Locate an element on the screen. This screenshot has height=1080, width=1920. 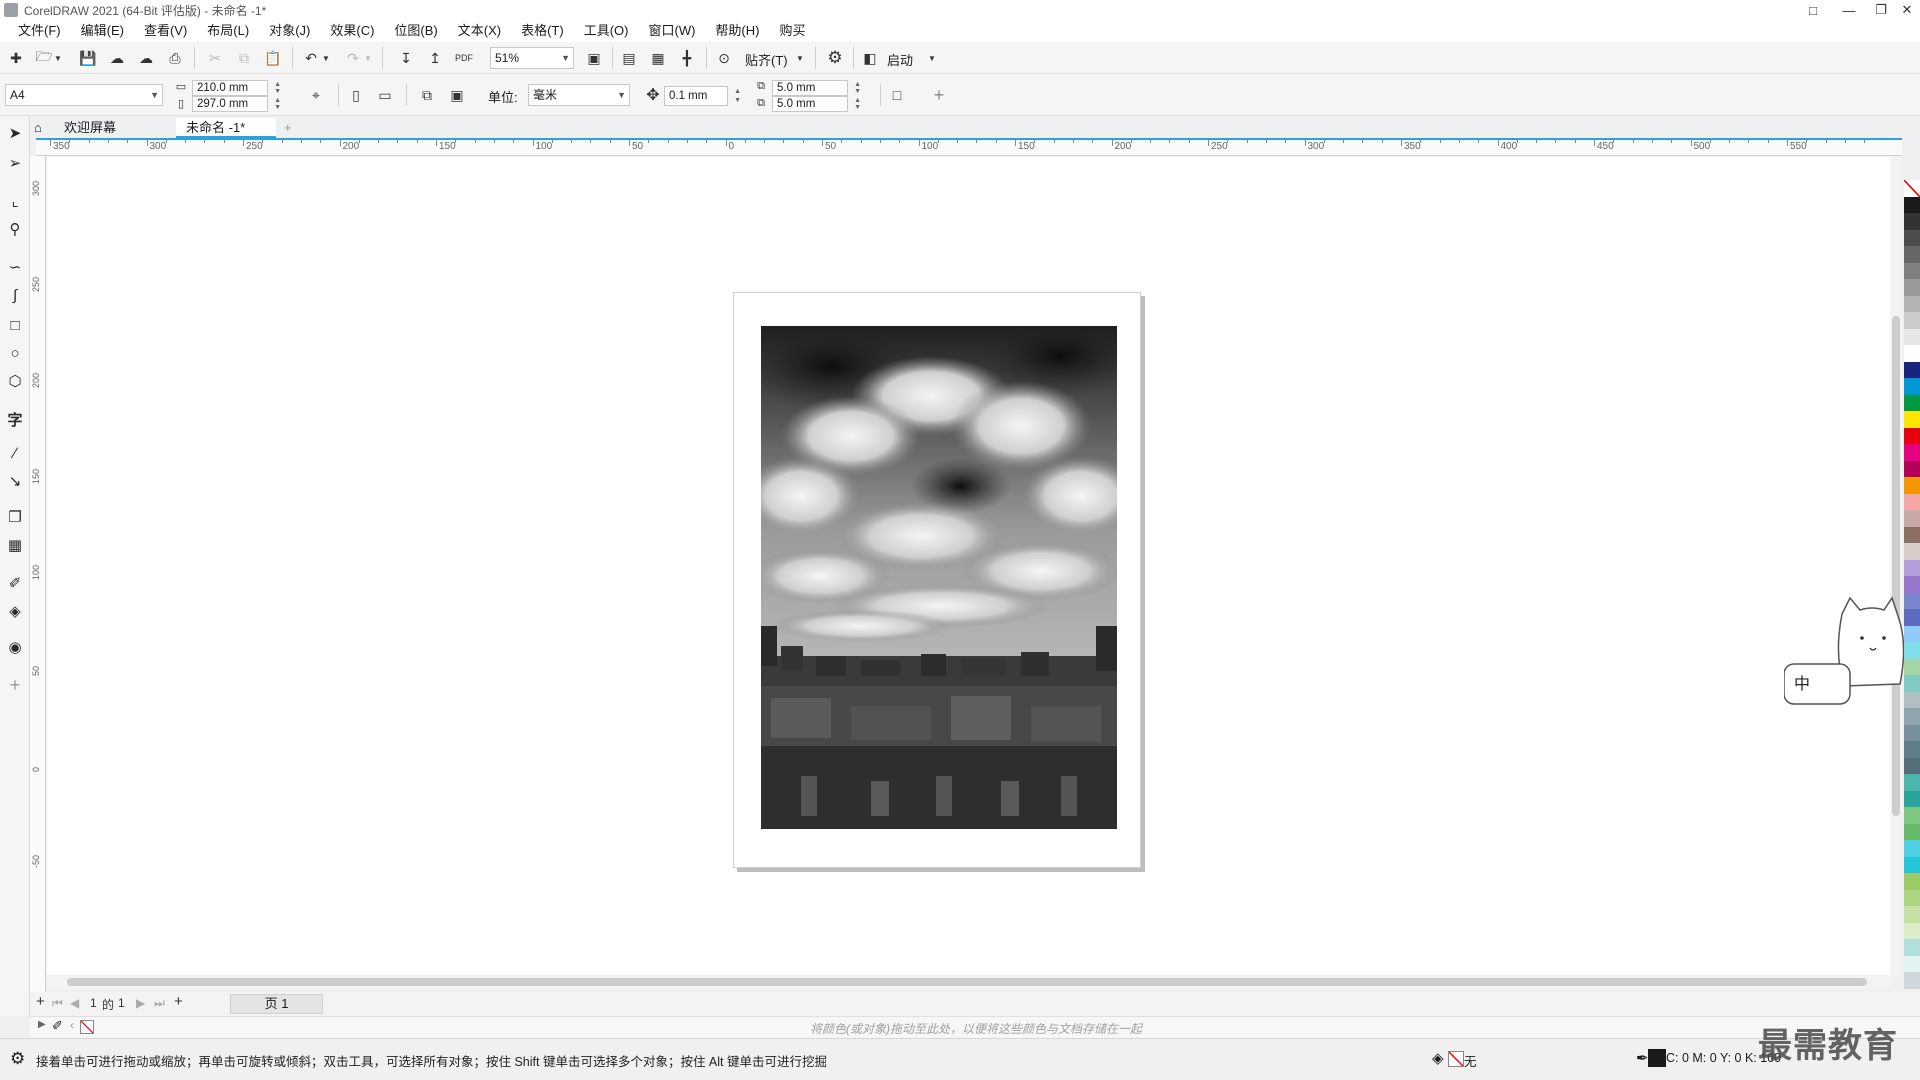
ellipse-tool-icon: ○ is located at coordinates (15, 353).